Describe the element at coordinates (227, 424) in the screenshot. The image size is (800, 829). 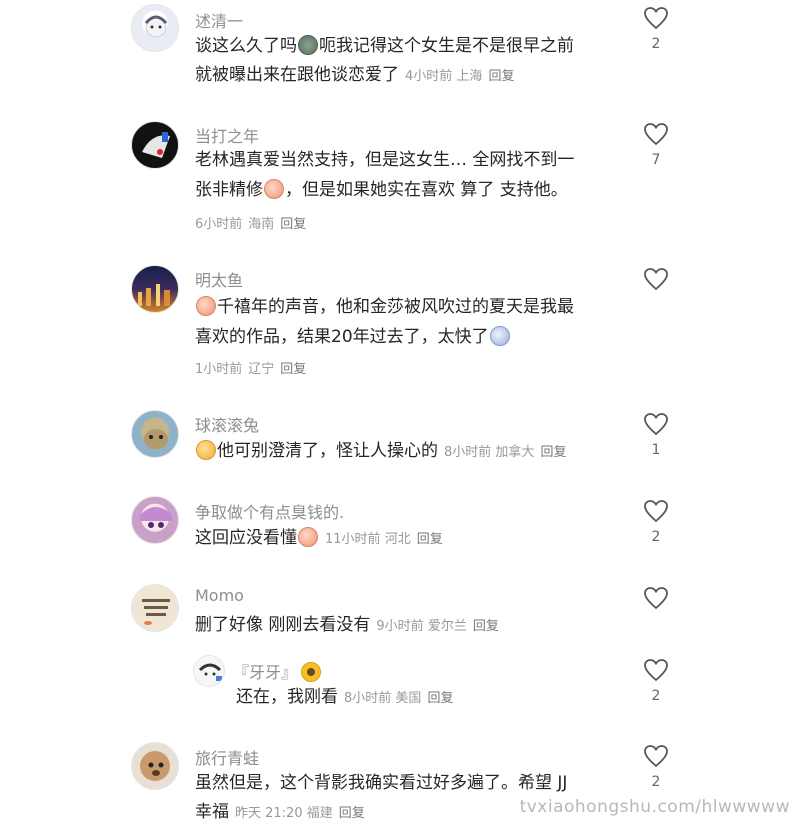
I see `username: 球滚滚兔` at that location.